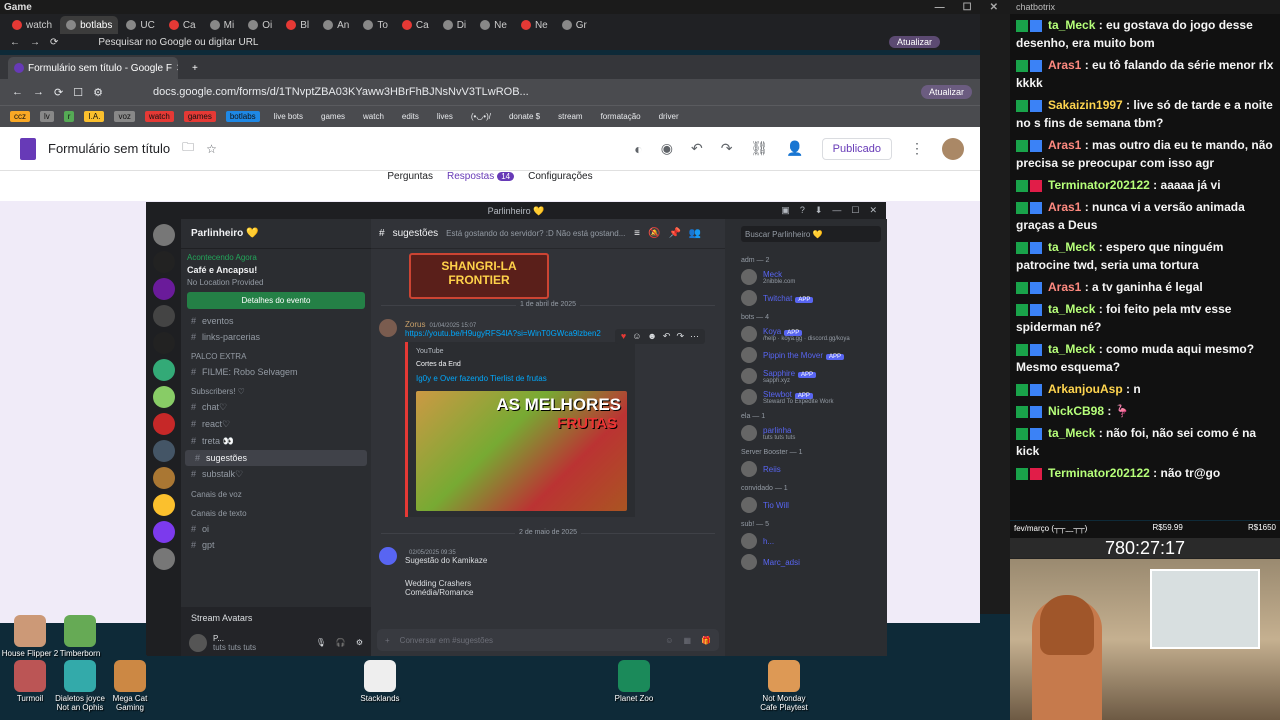 The height and width of the screenshot is (720, 1280). Describe the element at coordinates (89, 25) in the screenshot. I see `background-tab: botlabs` at that location.